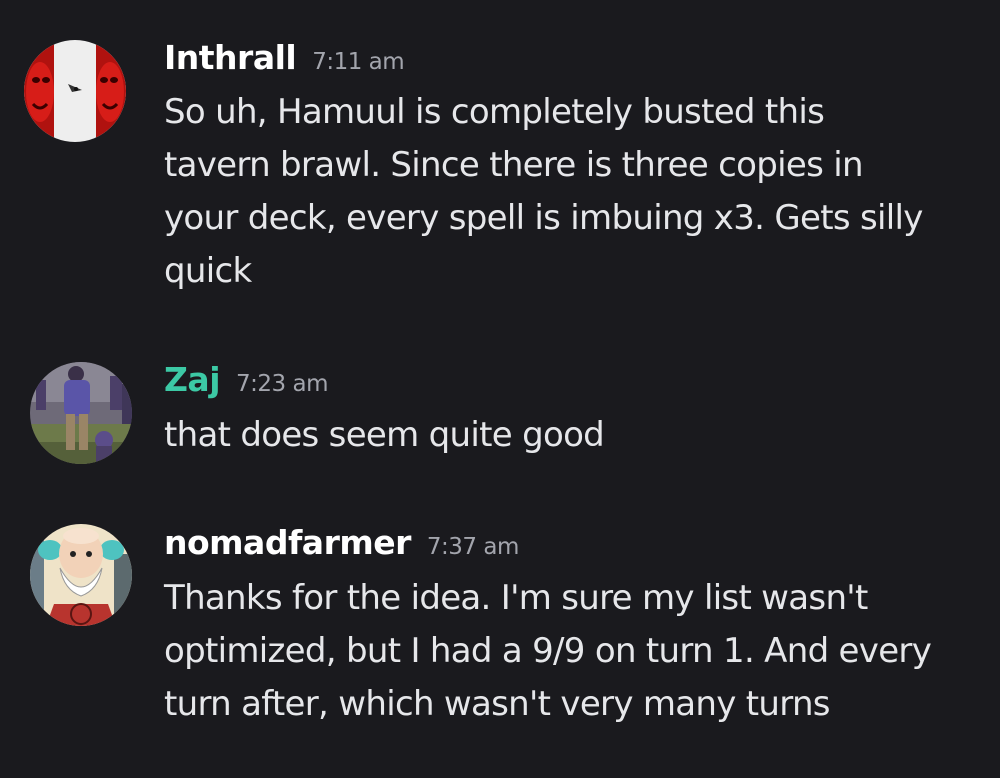 Image resolution: width=1000 pixels, height=778 pixels. I want to click on message-header: Inthrall 7:11 am, so click(284, 57).